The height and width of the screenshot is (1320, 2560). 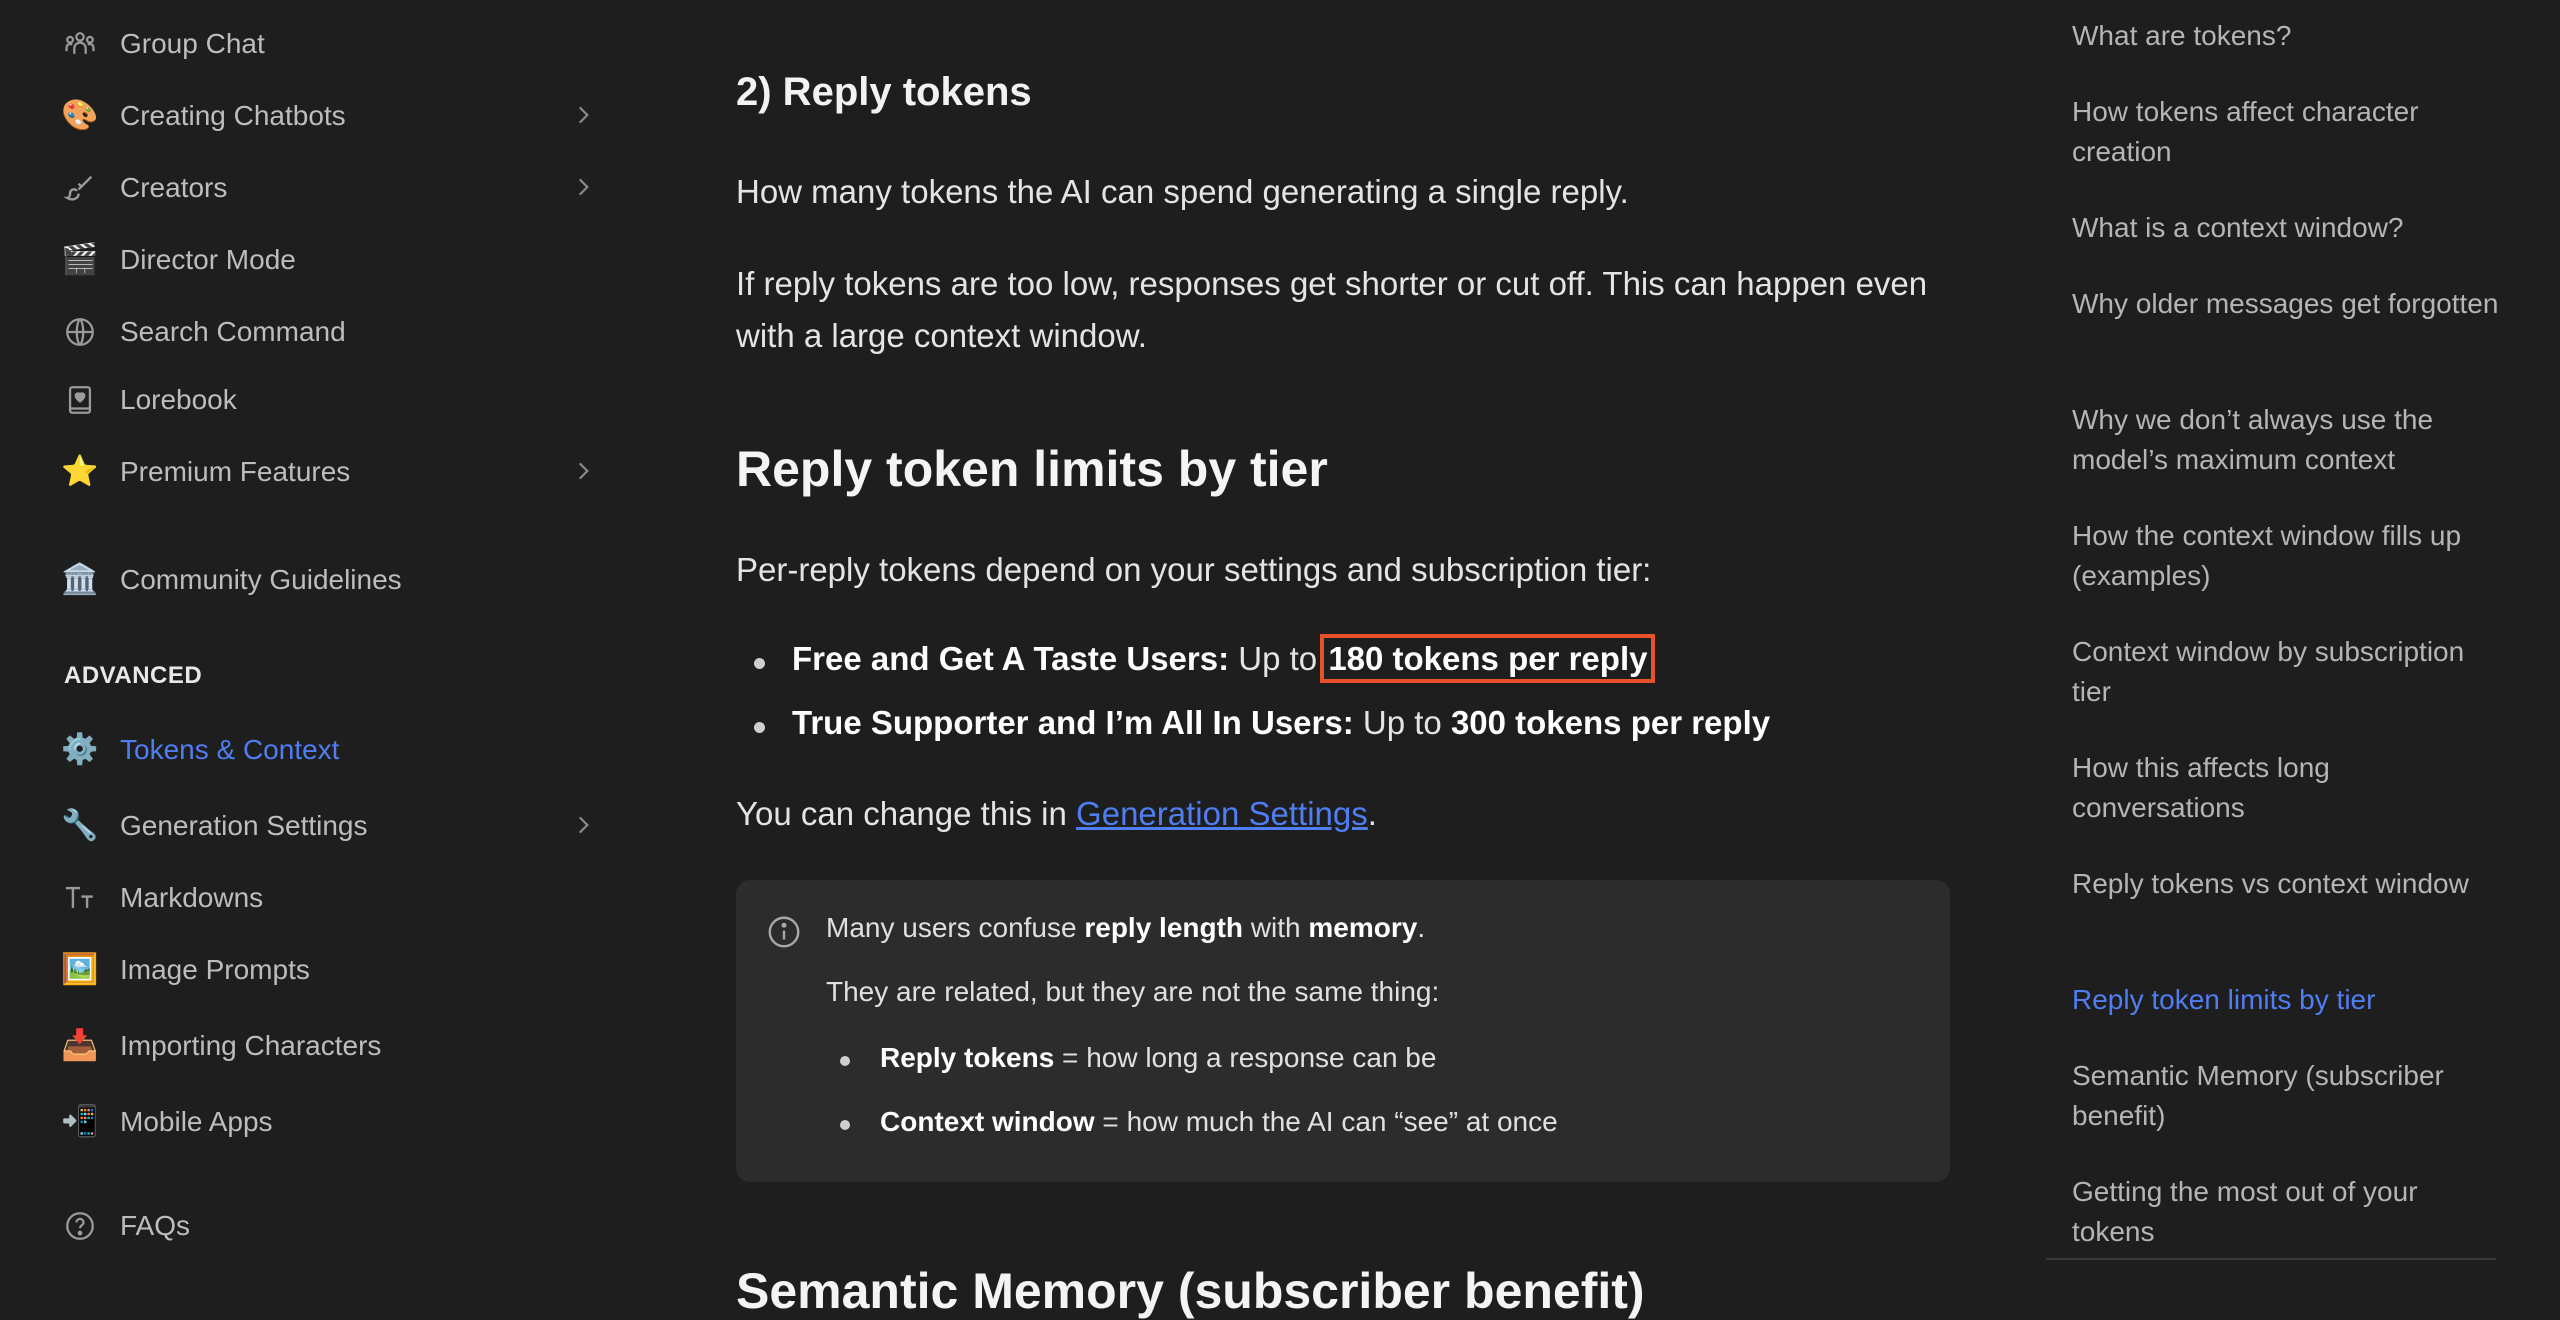 What do you see at coordinates (80, 1226) in the screenshot?
I see `question-circle-icon` at bounding box center [80, 1226].